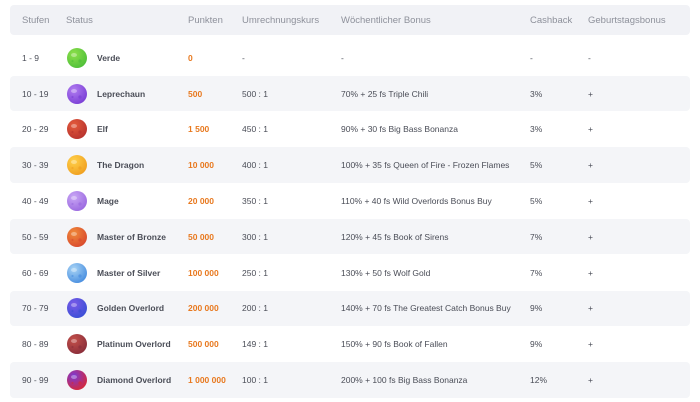 The height and width of the screenshot is (402, 700). I want to click on weekly-bonus: 70% + 25 fs Triple Chili, so click(385, 93).